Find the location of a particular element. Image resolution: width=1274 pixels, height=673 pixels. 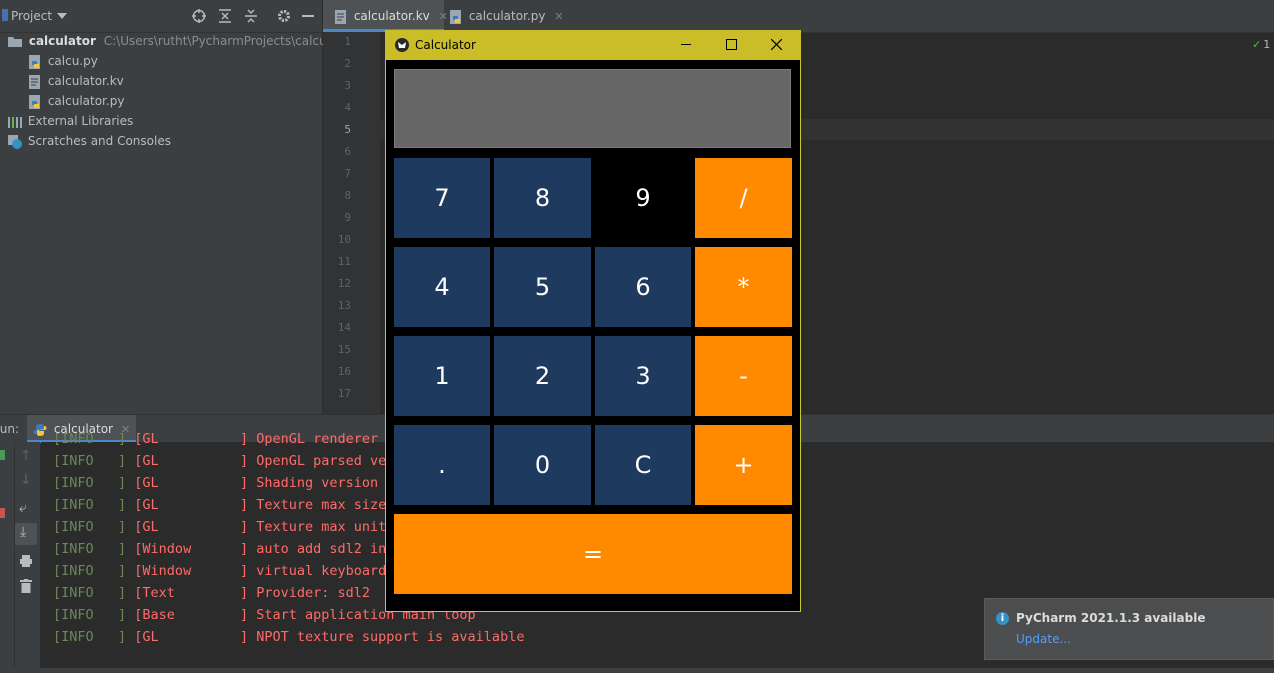

tab-label: calculator.kv is located at coordinates (391, 16).